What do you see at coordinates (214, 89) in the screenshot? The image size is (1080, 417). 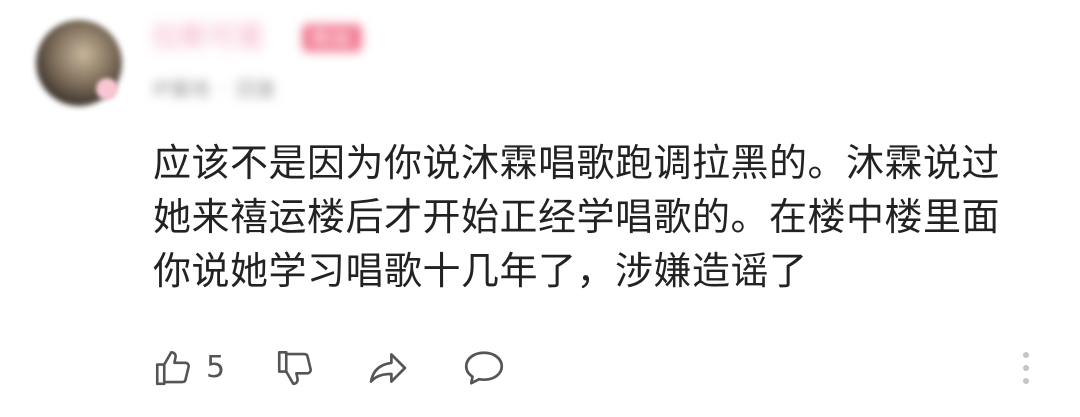 I see `comment-meta: IP属地 · 回复` at bounding box center [214, 89].